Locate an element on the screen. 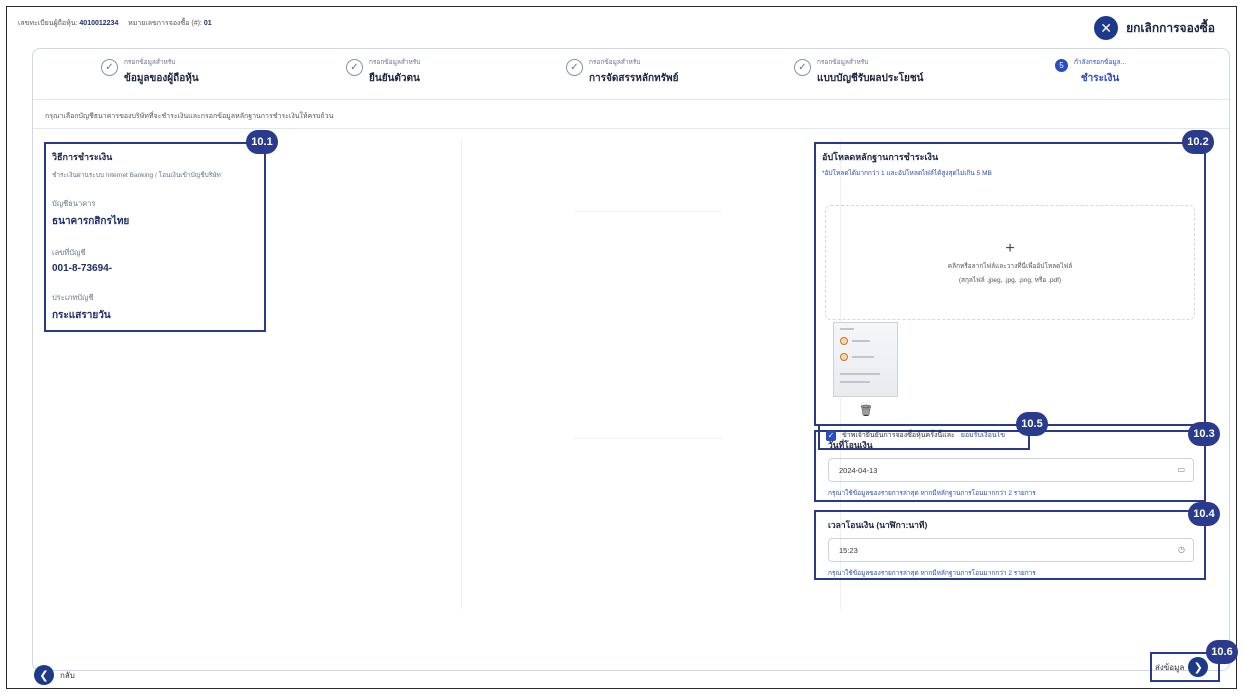  cancel-booking-label: ยกเลิกการจองซื้อ is located at coordinates (1170, 27).